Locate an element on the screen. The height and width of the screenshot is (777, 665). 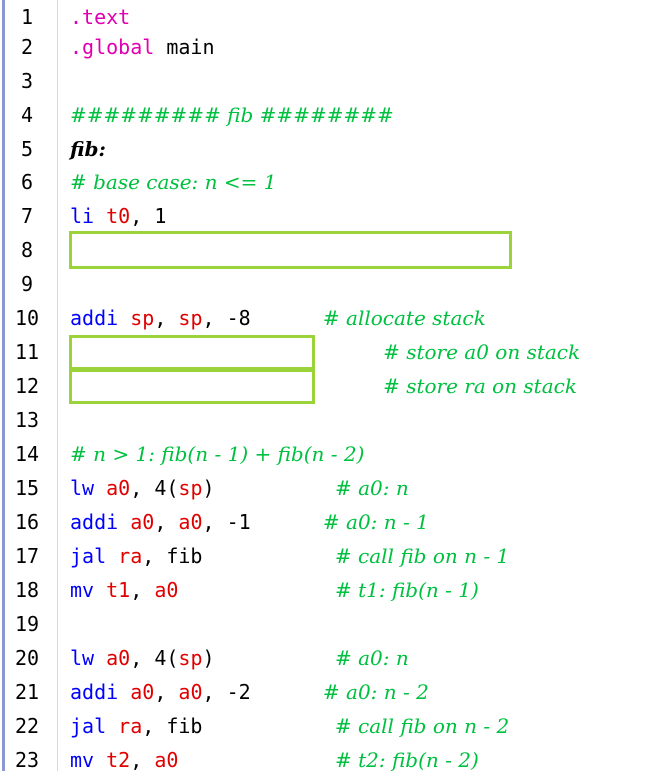
answer-blank-box is located at coordinates (290, 250).